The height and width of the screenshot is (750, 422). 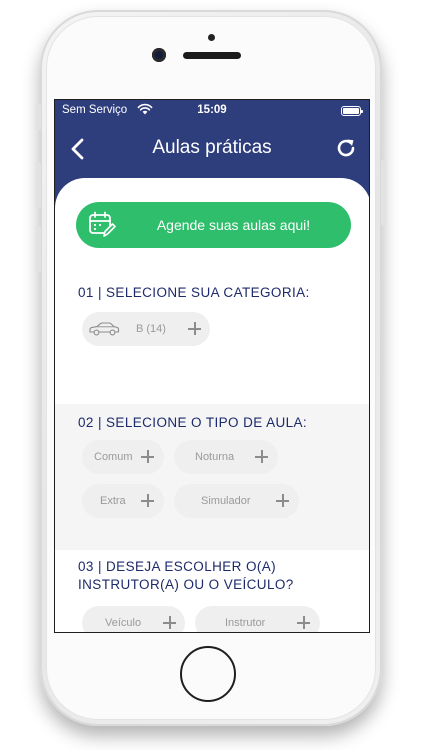 What do you see at coordinates (104, 329) in the screenshot?
I see `car-icon` at bounding box center [104, 329].